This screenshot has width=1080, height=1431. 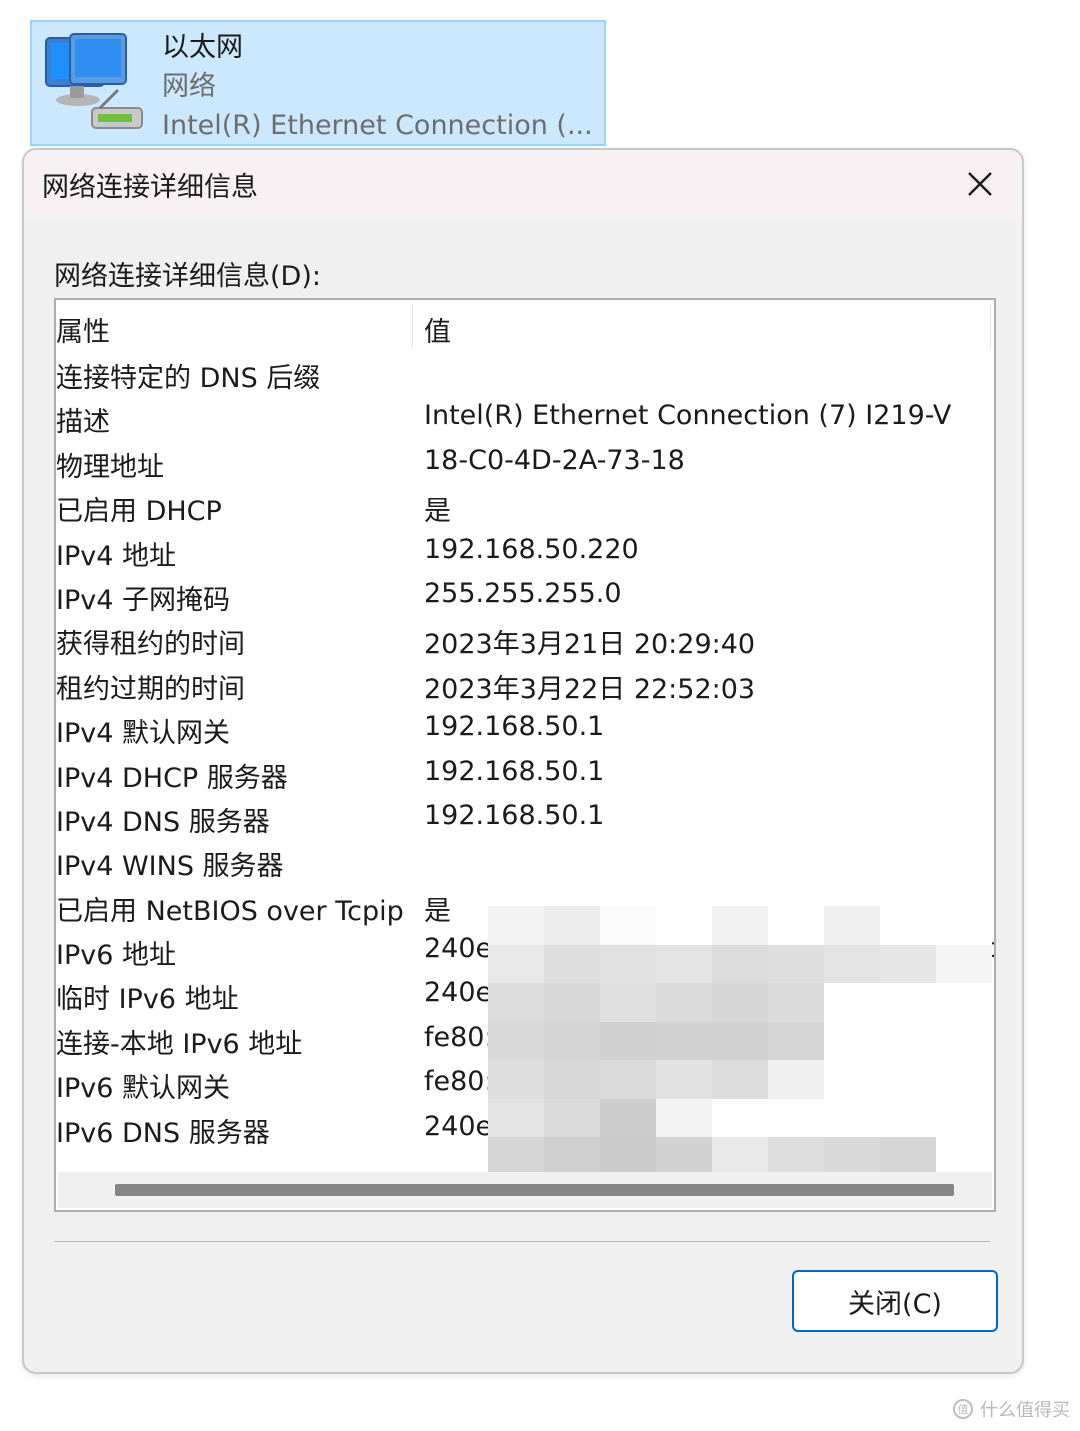 What do you see at coordinates (895, 1301) in the screenshot?
I see `close-button: 关闭(C)` at bounding box center [895, 1301].